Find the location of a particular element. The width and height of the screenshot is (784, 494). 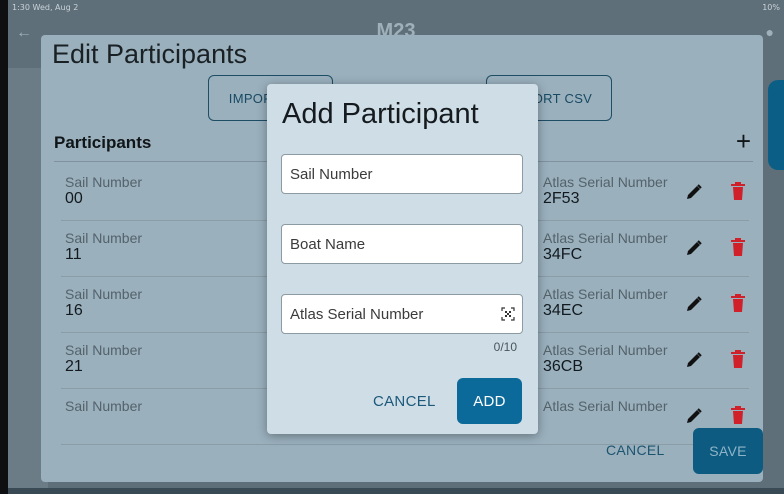

boat-name-field is located at coordinates (402, 244).